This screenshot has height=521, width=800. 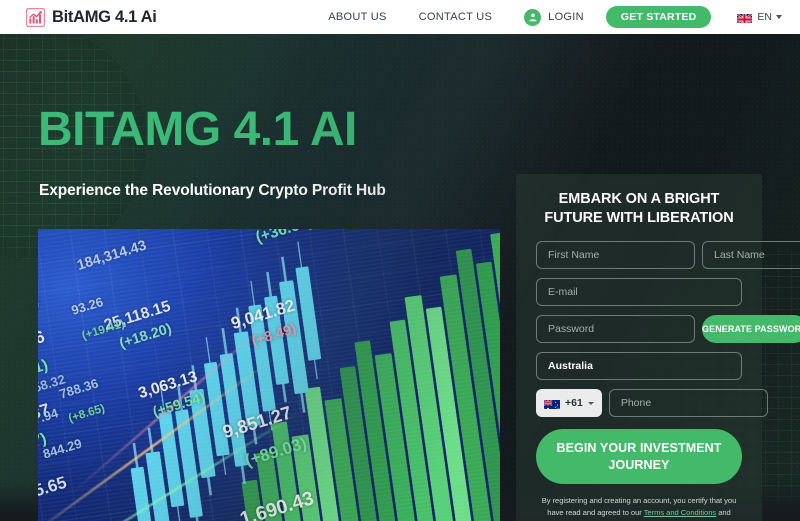 I want to click on name-row, so click(x=668, y=255).